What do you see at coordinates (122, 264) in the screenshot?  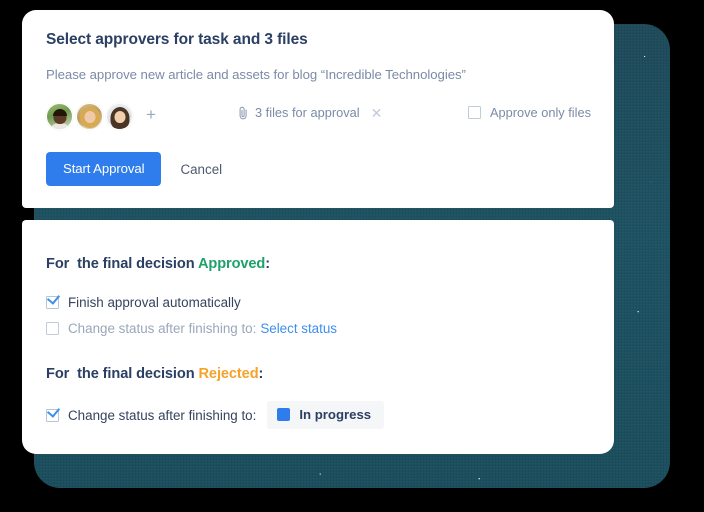 I see `approved-title-prefix: For the final decision` at bounding box center [122, 264].